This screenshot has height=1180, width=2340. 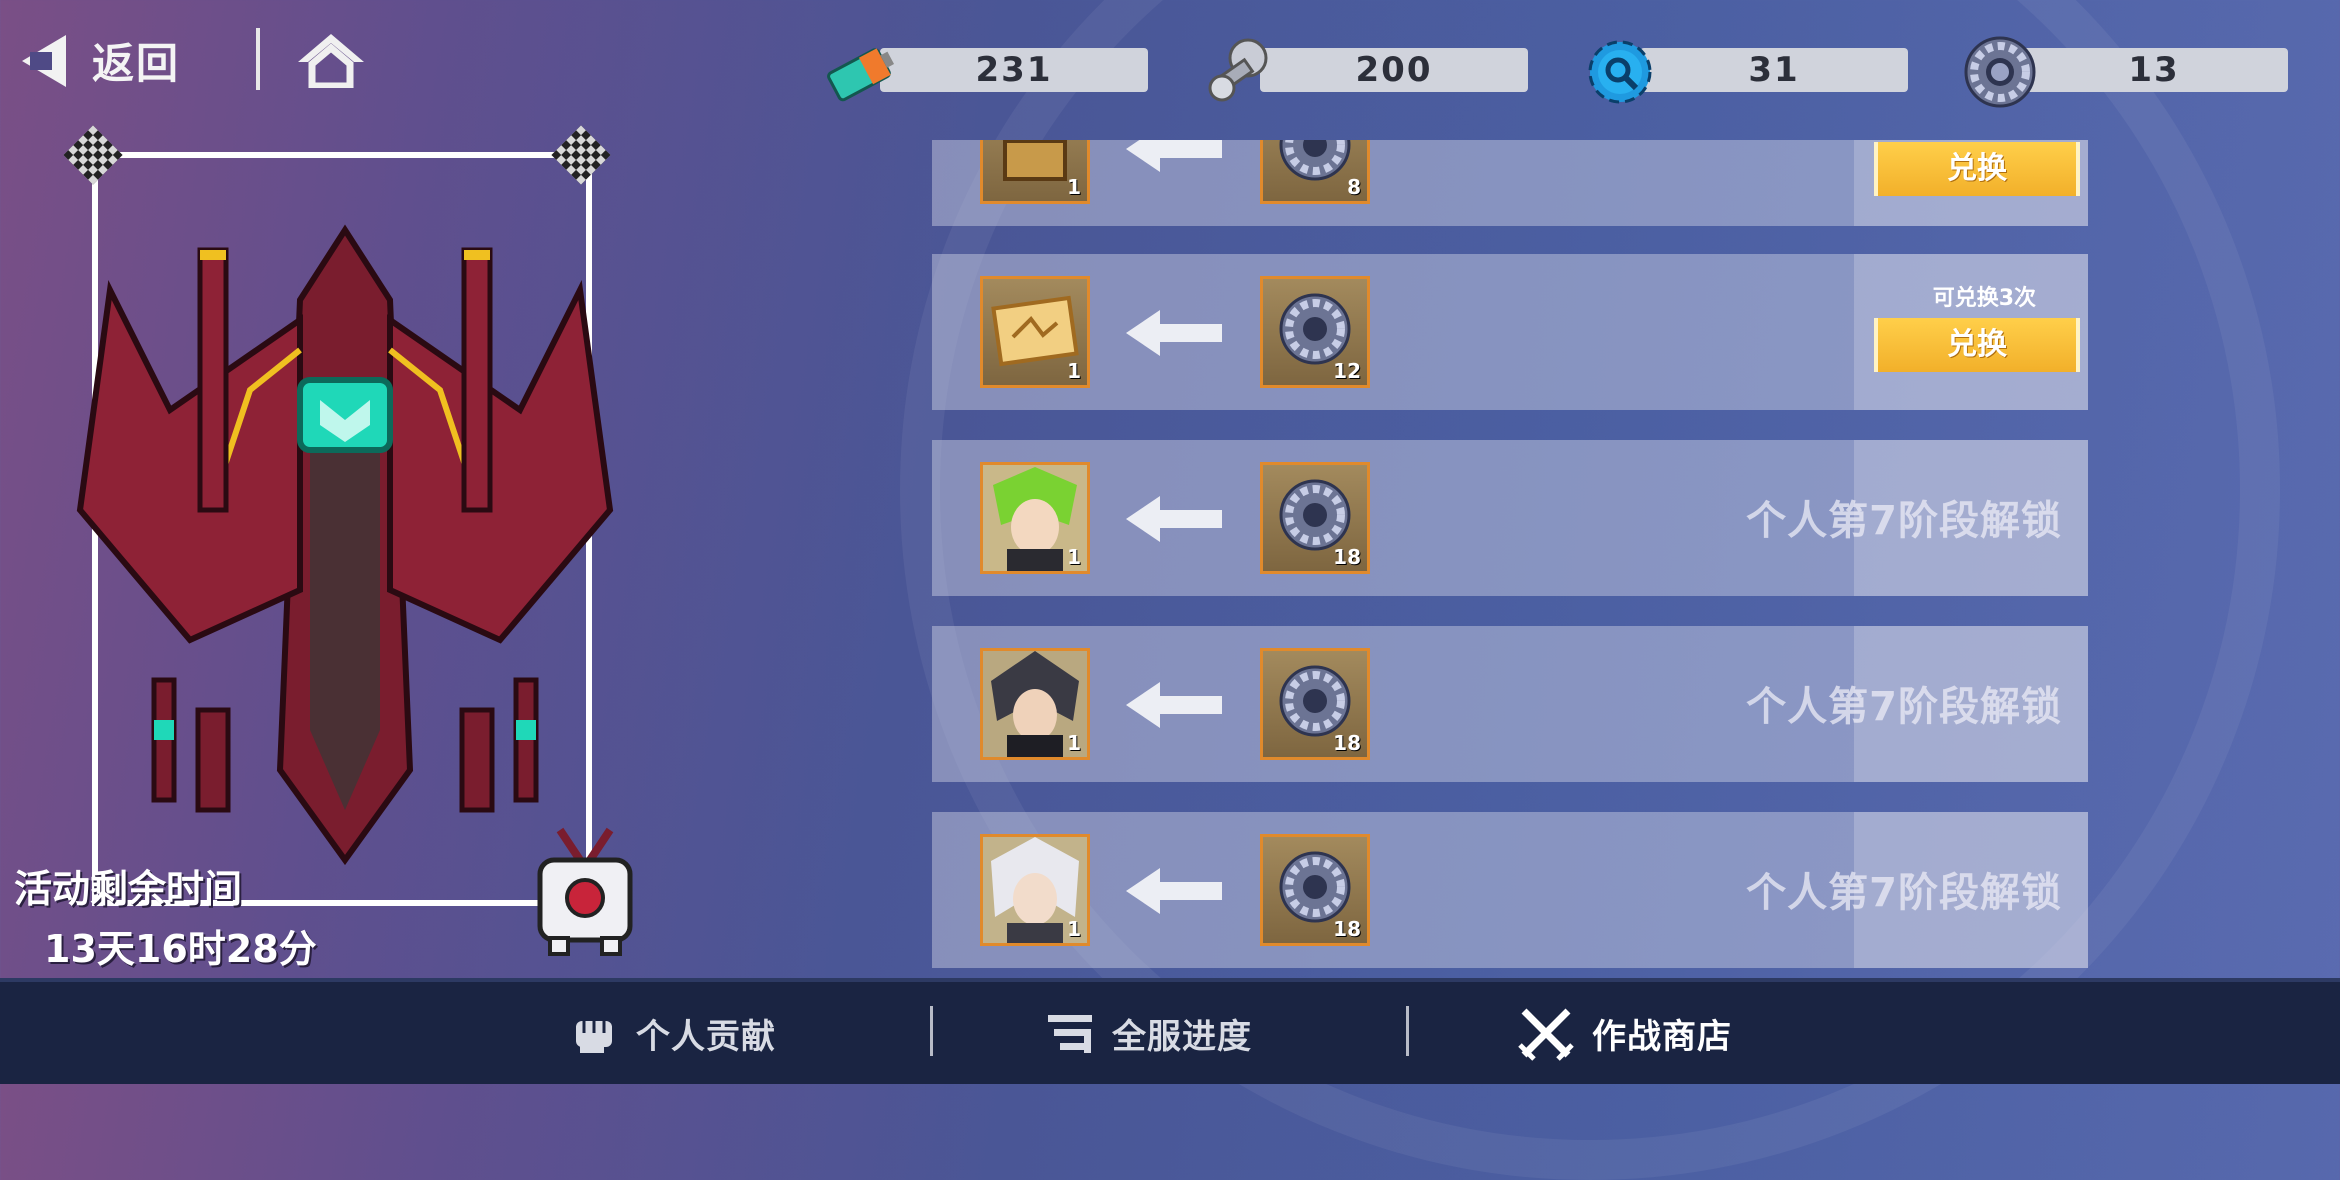 I want to click on cost-slot: 8, so click(x=1315, y=172).